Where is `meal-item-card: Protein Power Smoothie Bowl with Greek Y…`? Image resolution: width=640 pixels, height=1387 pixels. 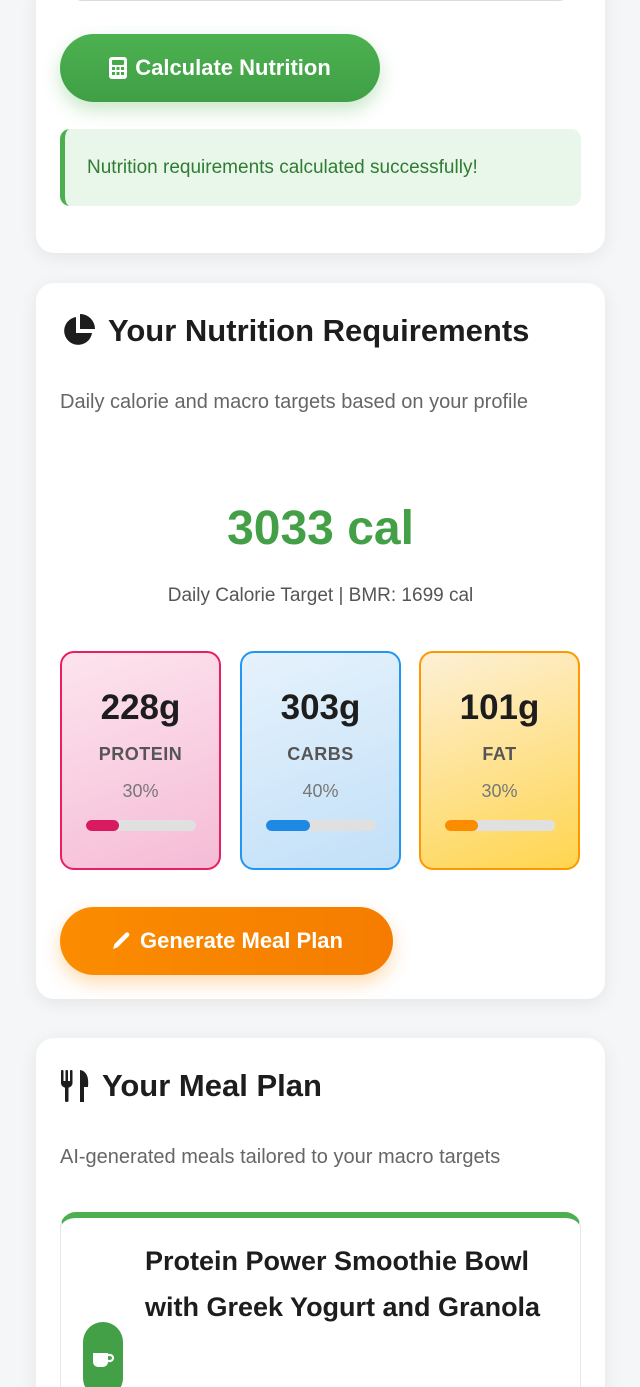 meal-item-card: Protein Power Smoothie Bowl with Greek Y… is located at coordinates (320, 1299).